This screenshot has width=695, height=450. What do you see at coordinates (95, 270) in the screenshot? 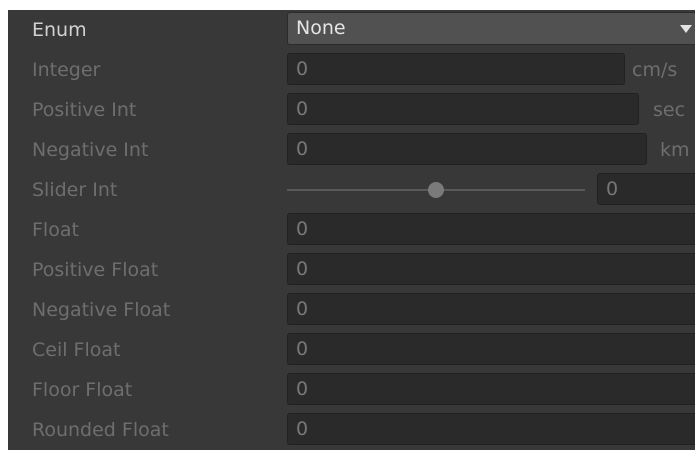
I see `positive-float-label: Positive Float` at bounding box center [95, 270].